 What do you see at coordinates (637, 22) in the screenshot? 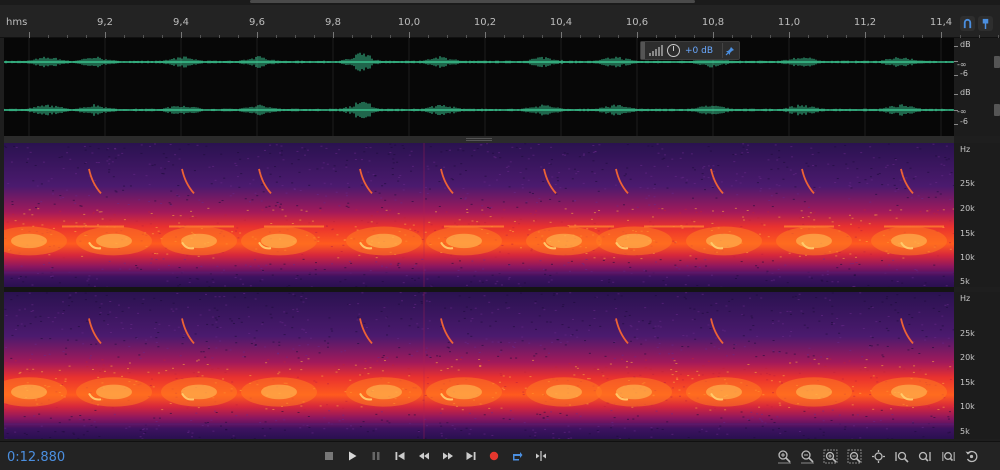
I see `ruler-tick-label: 10,6` at bounding box center [637, 22].